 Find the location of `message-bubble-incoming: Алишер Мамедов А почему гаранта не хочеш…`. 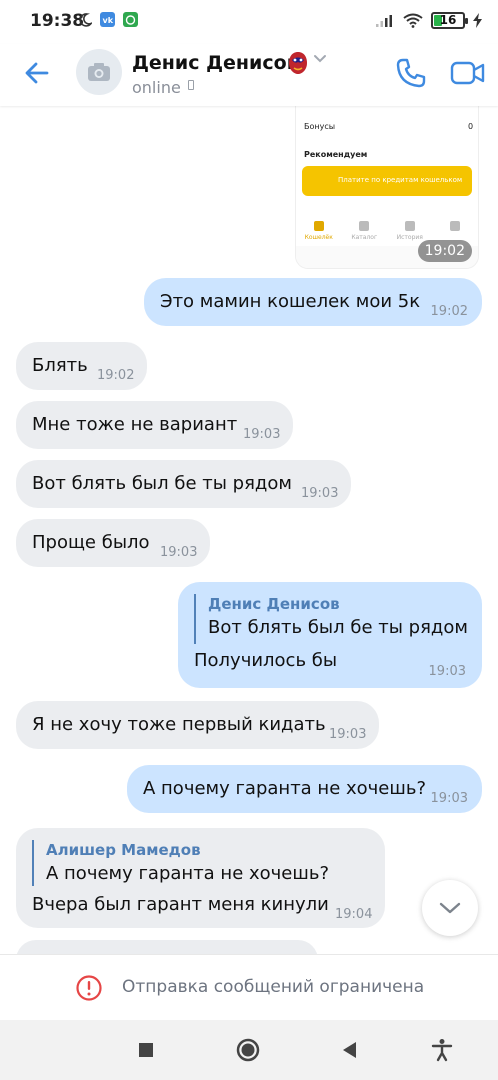

message-bubble-incoming: Алишер Мамедов А почему гаранта не хочеш… is located at coordinates (200, 878).